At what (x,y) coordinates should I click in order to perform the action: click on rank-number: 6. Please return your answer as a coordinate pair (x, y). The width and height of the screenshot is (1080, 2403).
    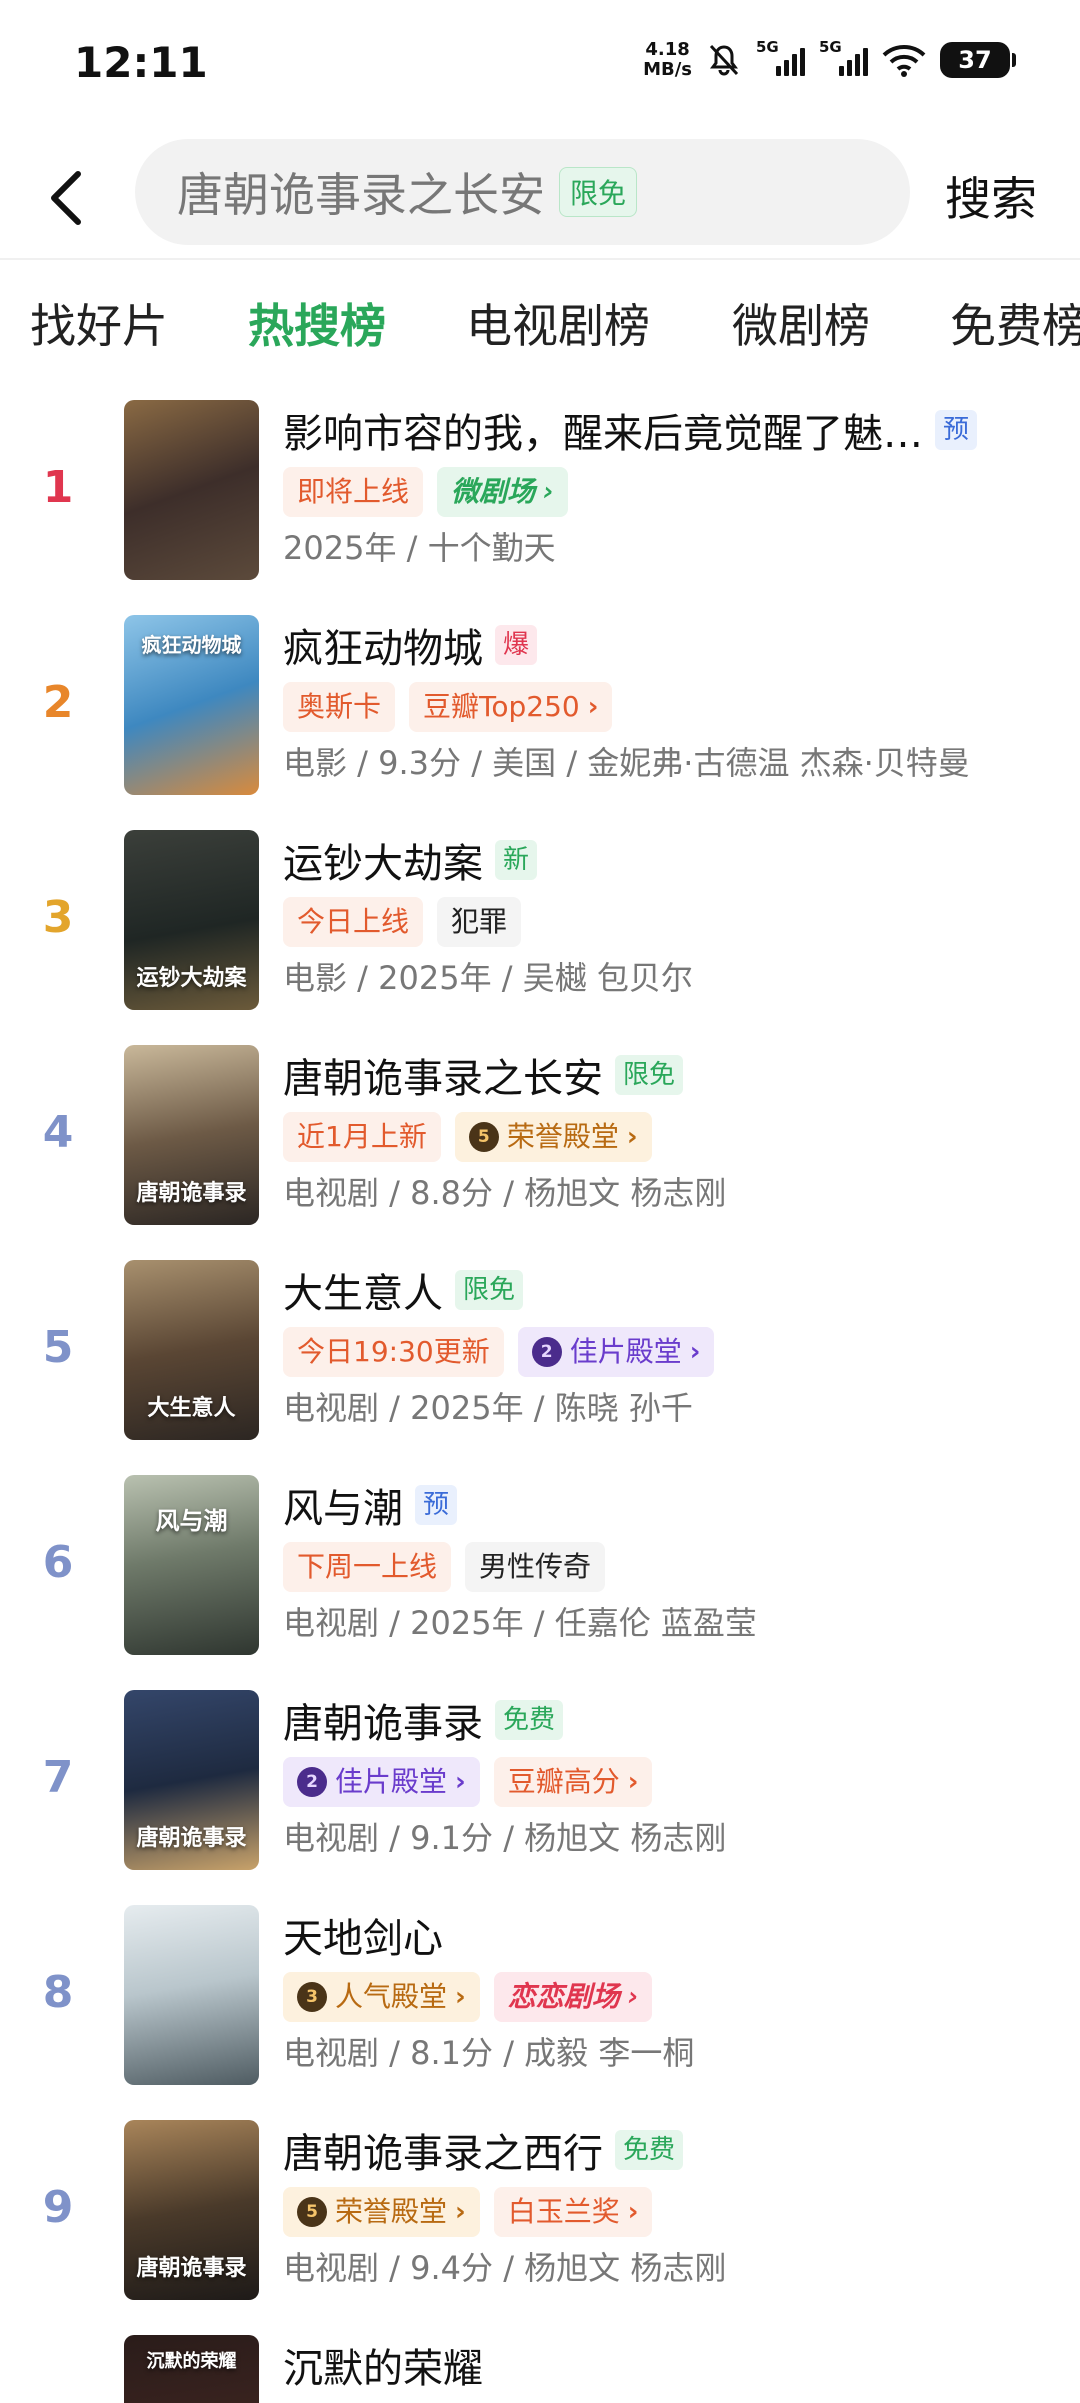
    Looking at the image, I should click on (58, 1562).